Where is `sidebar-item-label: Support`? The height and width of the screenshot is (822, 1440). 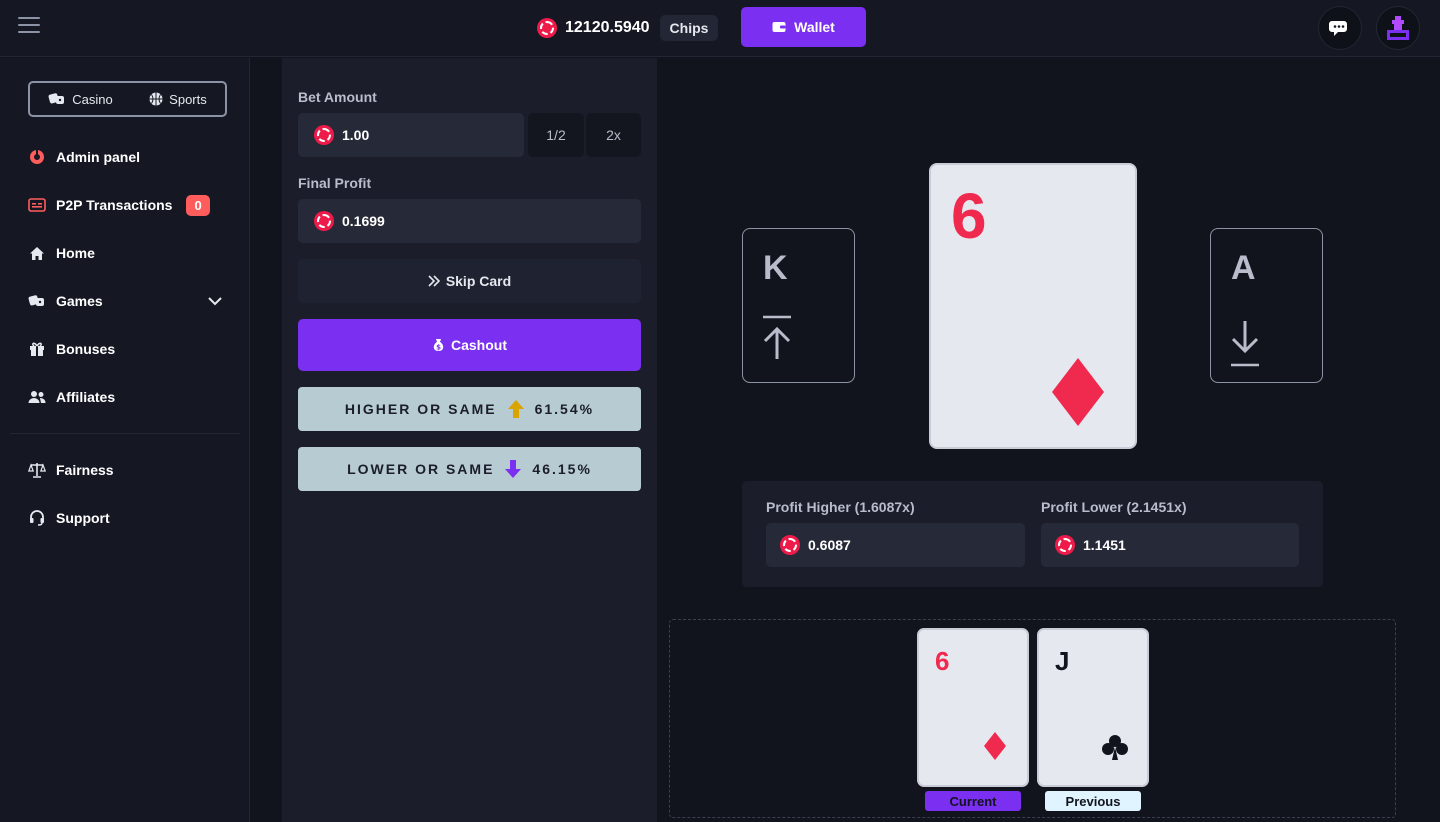
sidebar-item-label: Support is located at coordinates (83, 518).